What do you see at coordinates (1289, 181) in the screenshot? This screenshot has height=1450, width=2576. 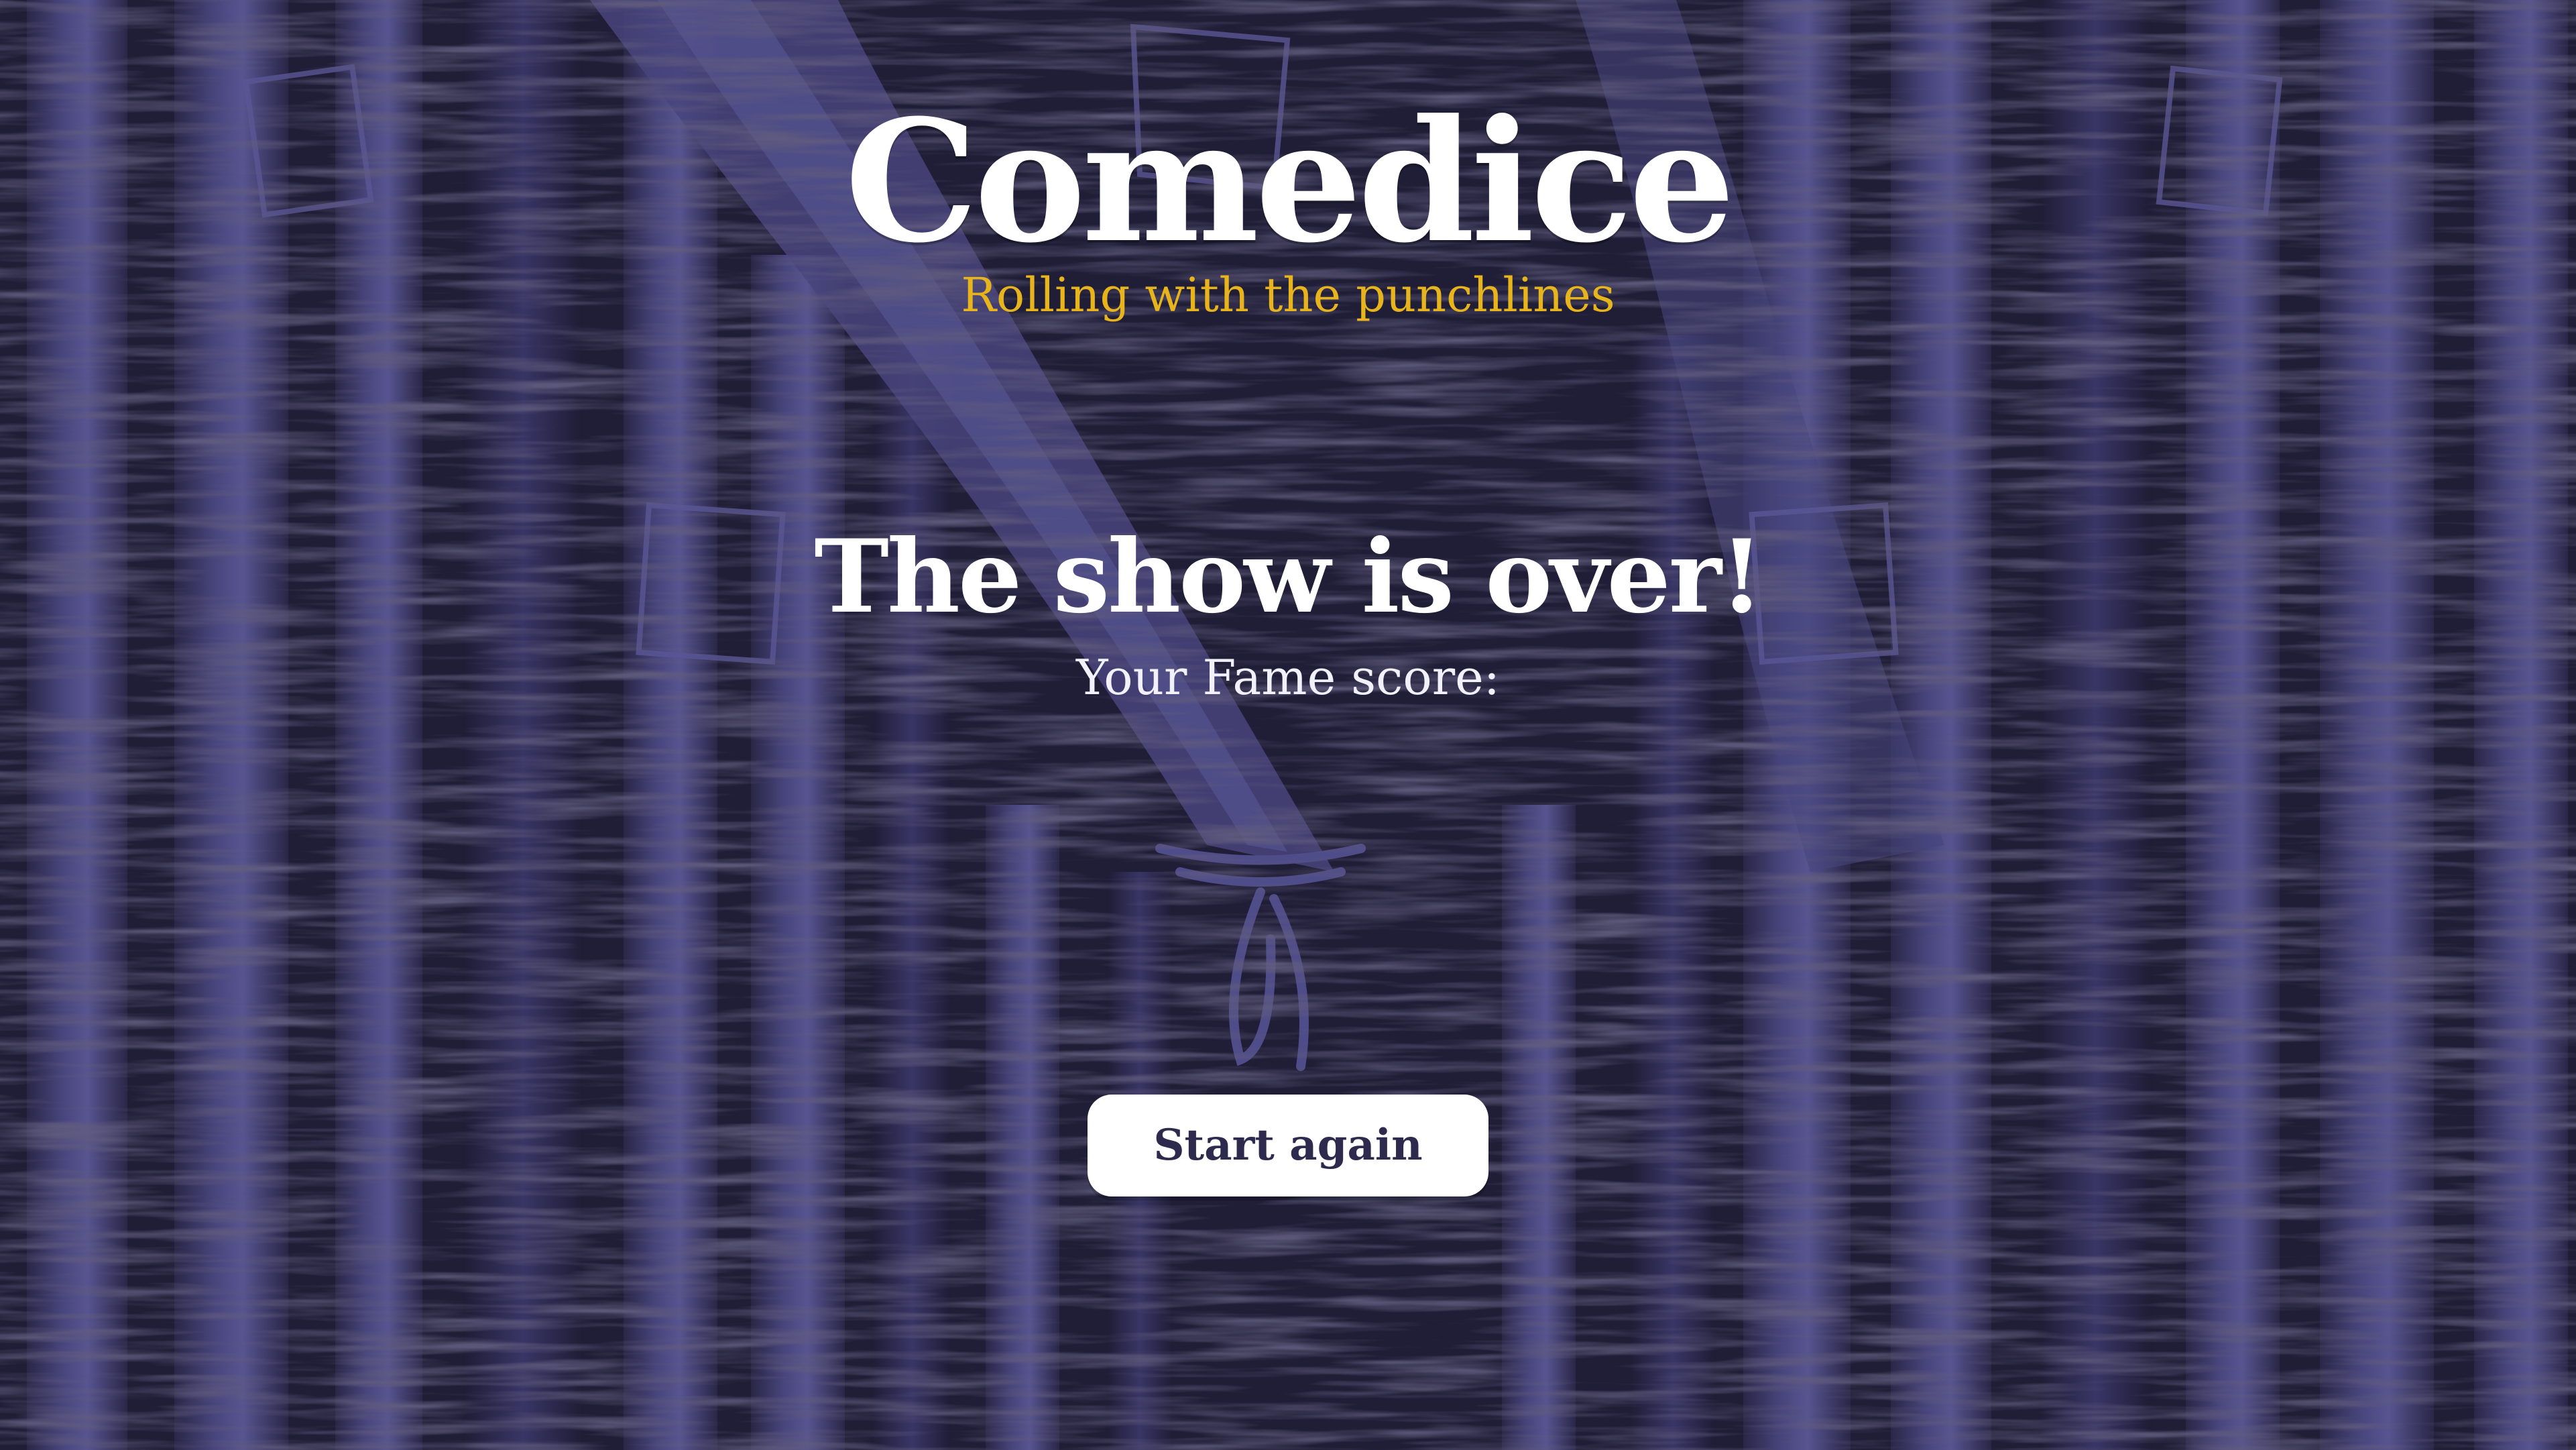 I see `game-title: Comedice` at bounding box center [1289, 181].